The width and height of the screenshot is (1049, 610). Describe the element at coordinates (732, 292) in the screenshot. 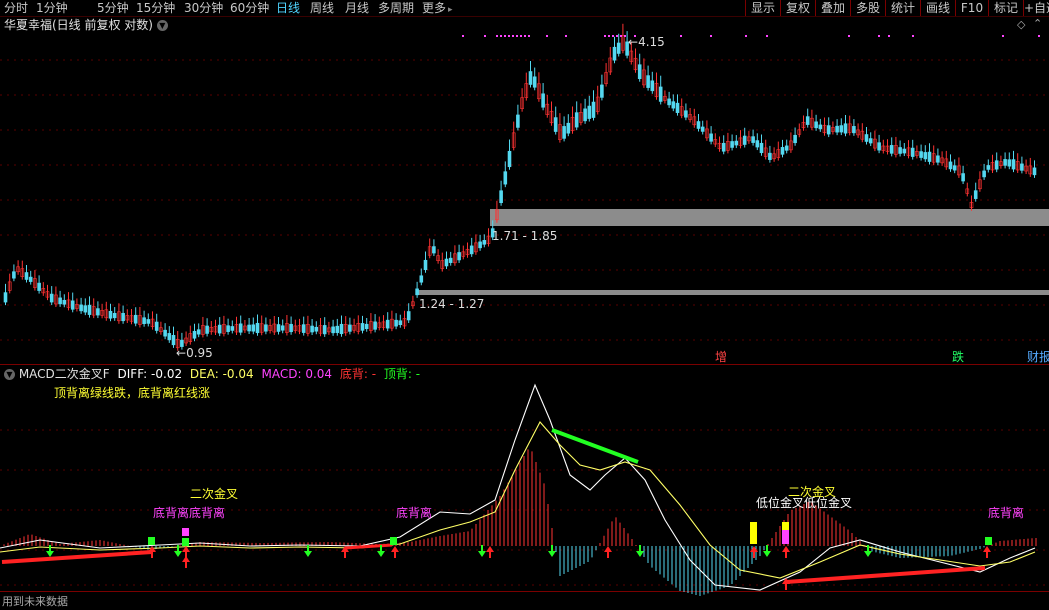

I see `resistance-zone-lower` at that location.